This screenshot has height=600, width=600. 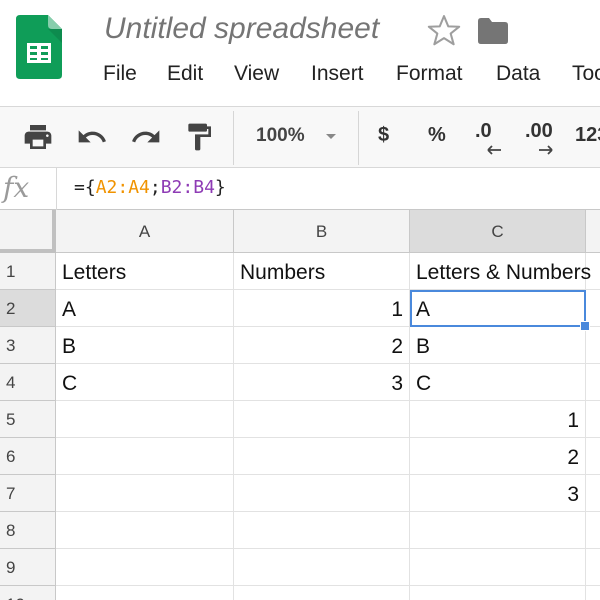 I want to click on zoom-select: 100%, so click(x=299, y=137).